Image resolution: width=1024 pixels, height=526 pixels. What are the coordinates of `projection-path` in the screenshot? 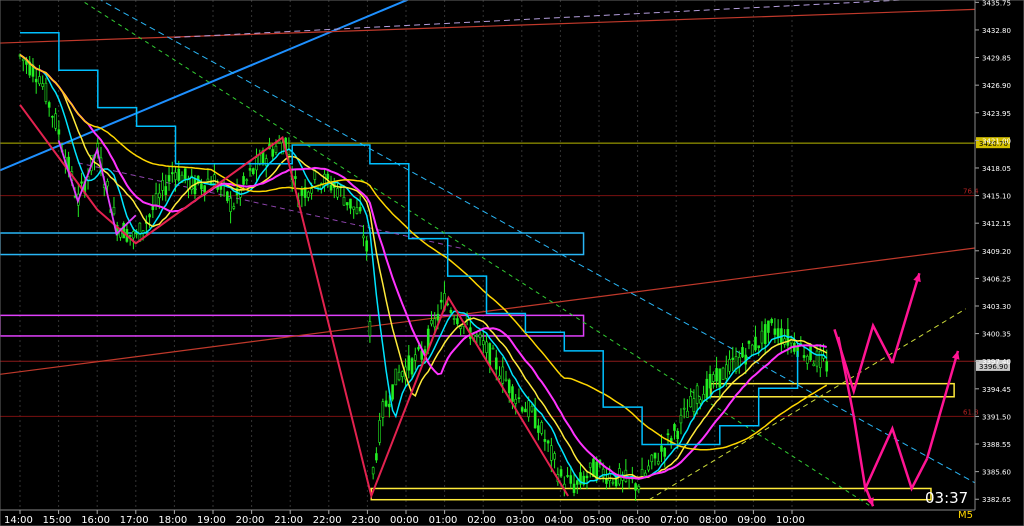 It's located at (896, 389).